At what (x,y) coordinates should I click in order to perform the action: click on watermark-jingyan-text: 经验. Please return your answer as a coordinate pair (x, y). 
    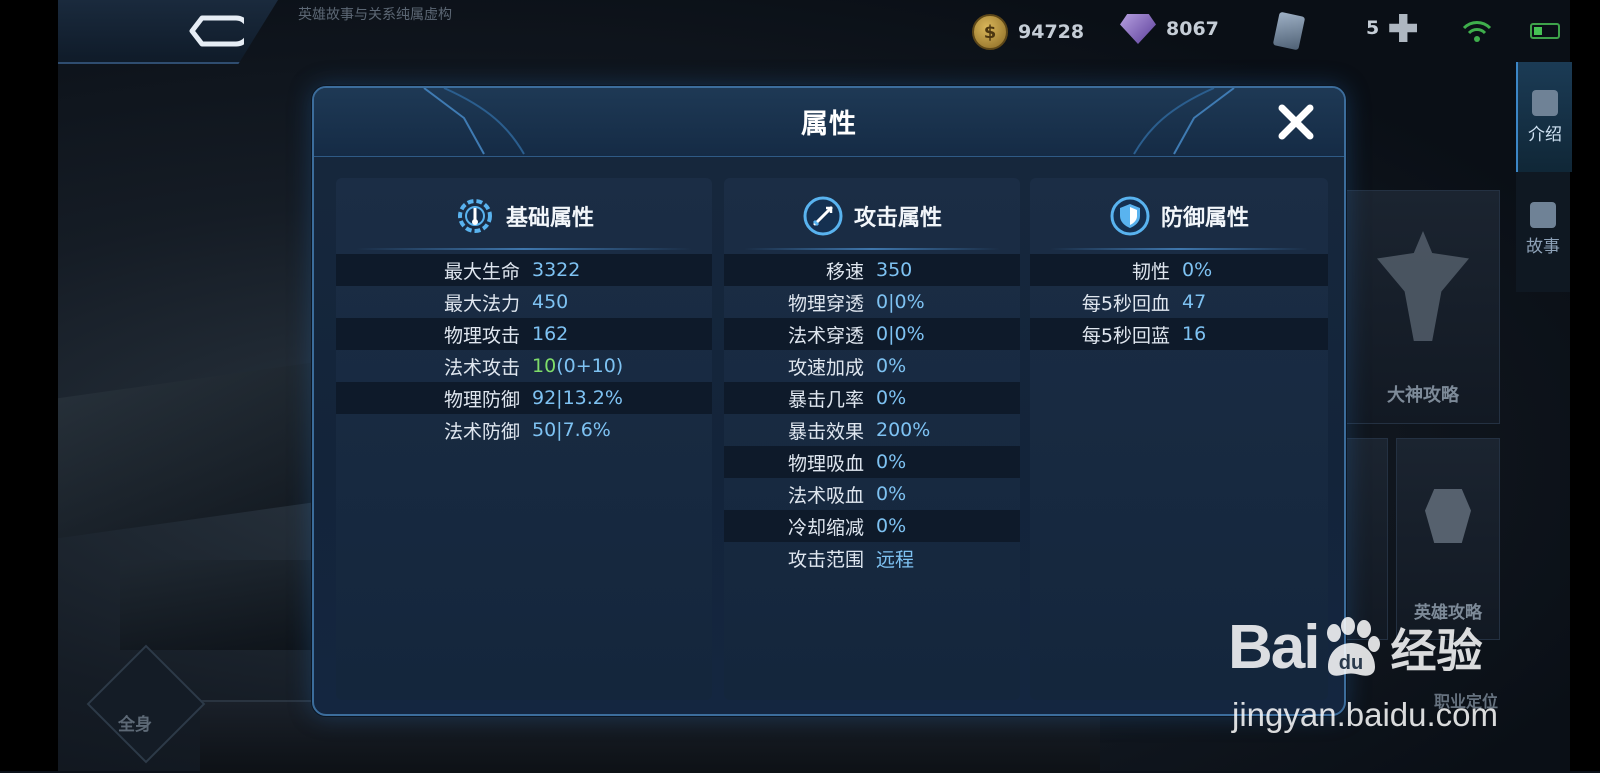
    Looking at the image, I should click on (1436, 650).